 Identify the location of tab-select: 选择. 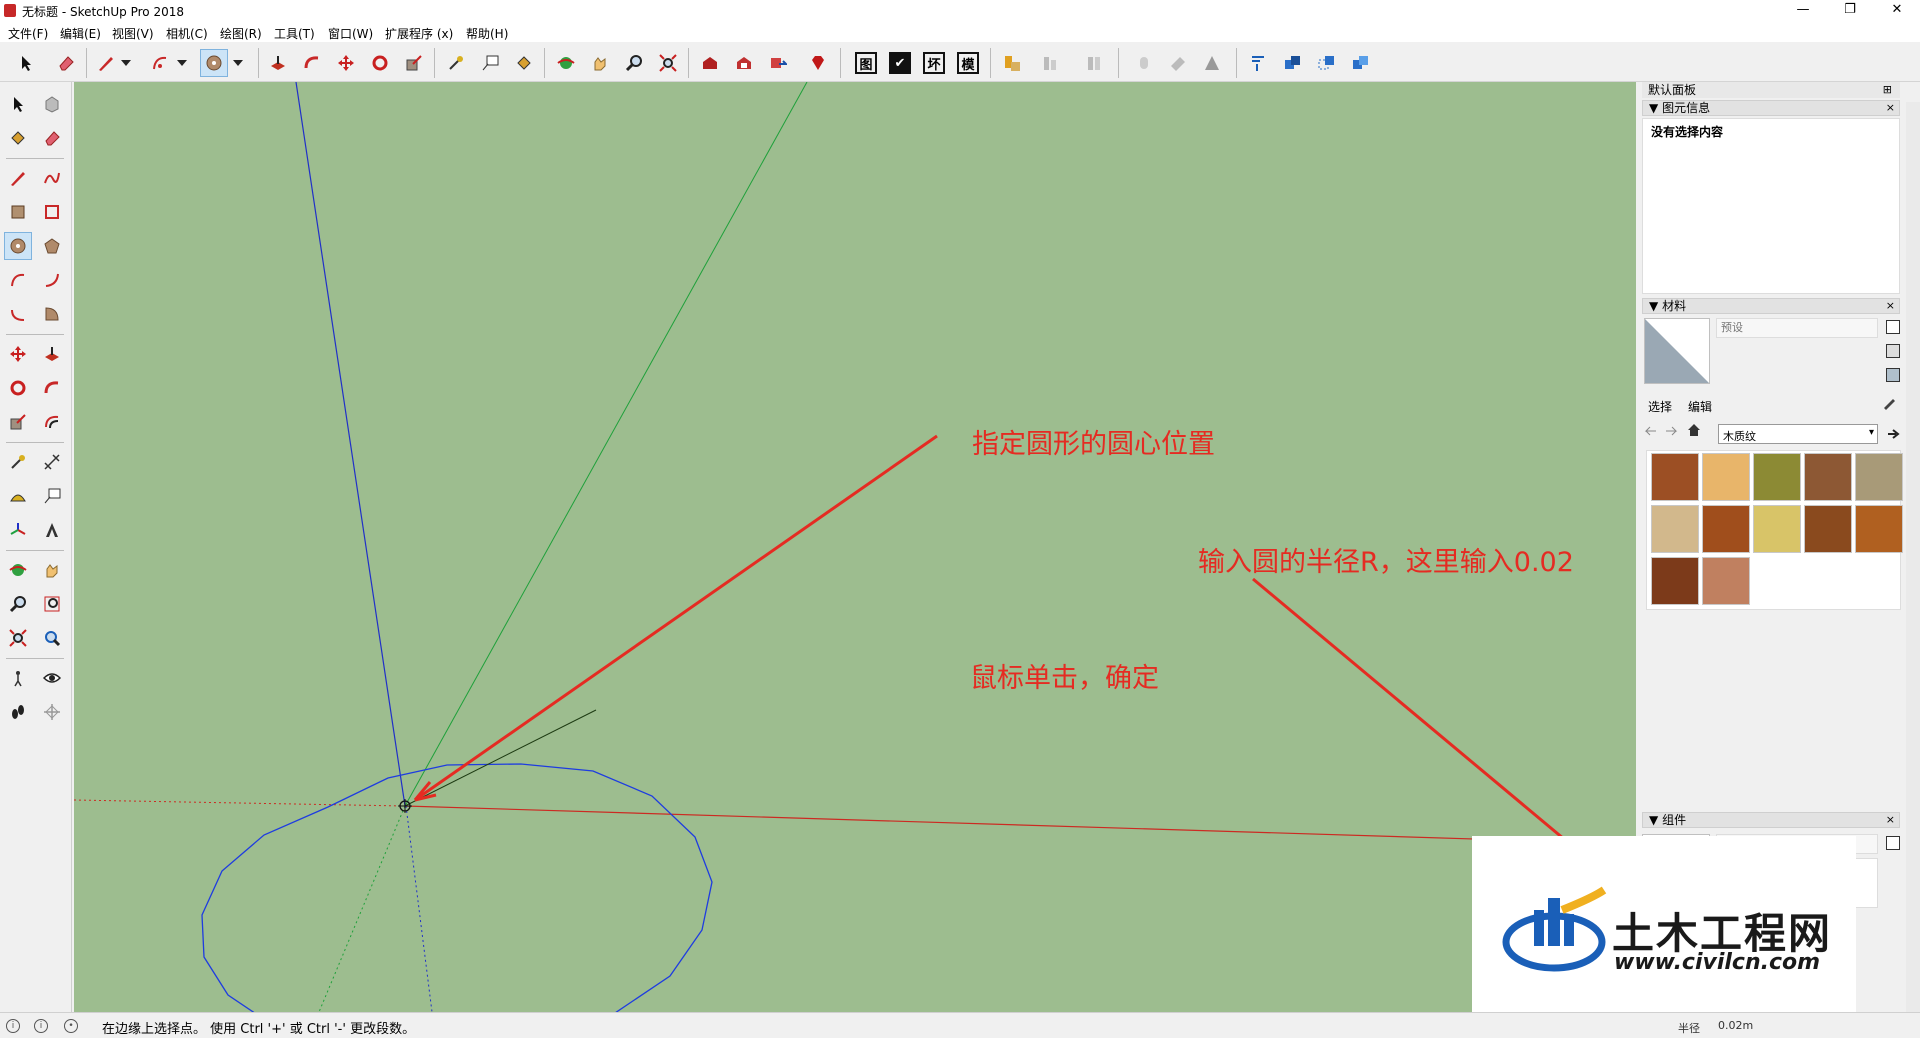
(1660, 406).